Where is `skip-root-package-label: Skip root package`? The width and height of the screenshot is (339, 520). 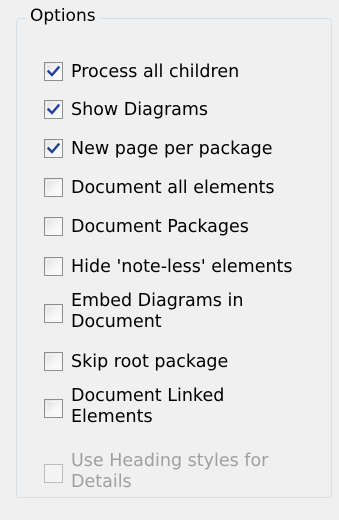
skip-root-package-label: Skip root package is located at coordinates (150, 362).